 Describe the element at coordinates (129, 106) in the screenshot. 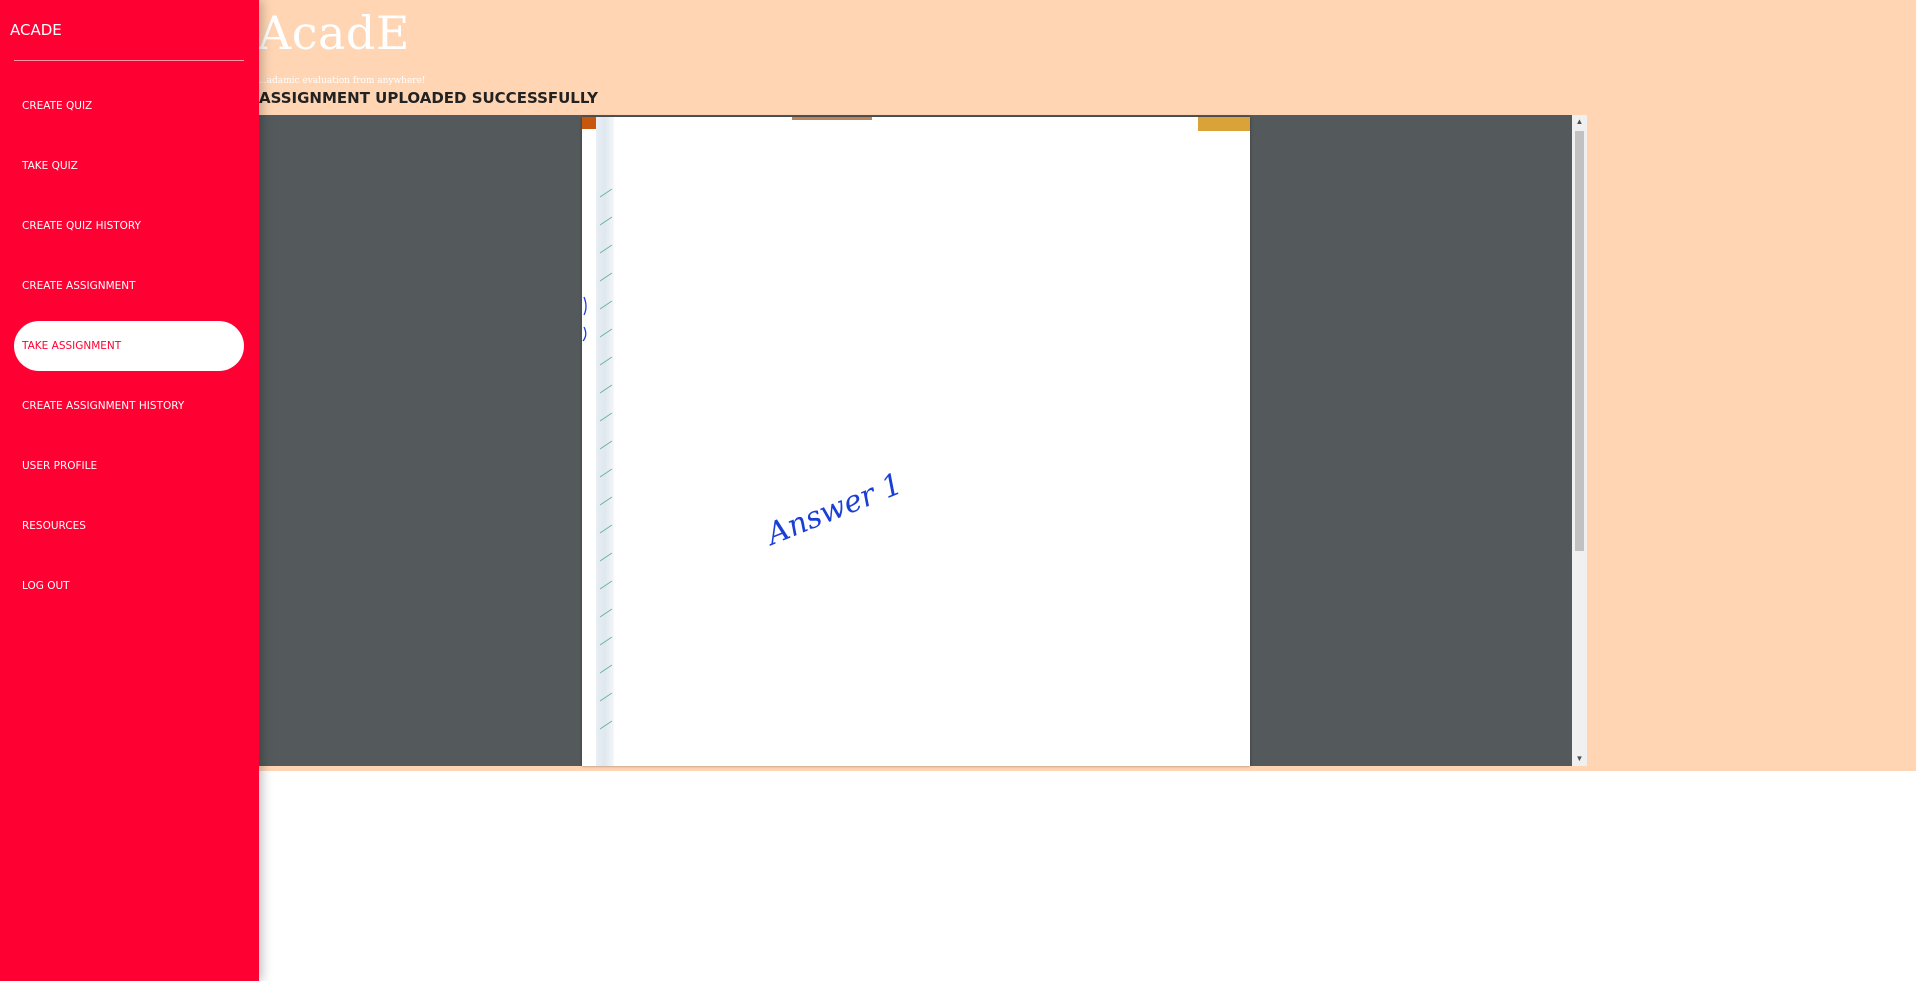

I see `sidebar-item-create-quiz: CREATE QUIZ` at that location.